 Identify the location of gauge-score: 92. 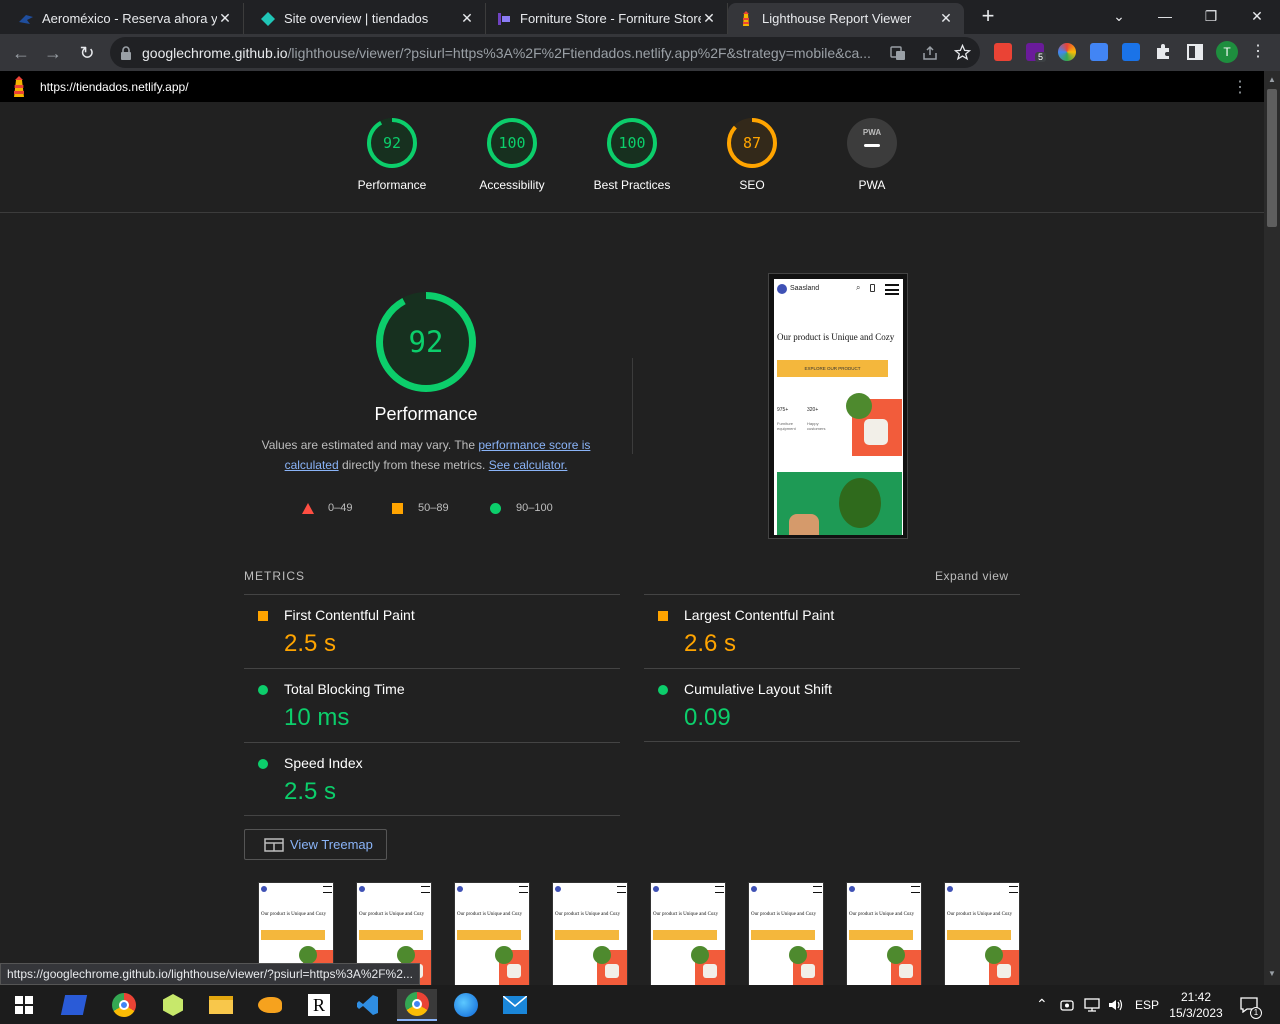
(392, 143).